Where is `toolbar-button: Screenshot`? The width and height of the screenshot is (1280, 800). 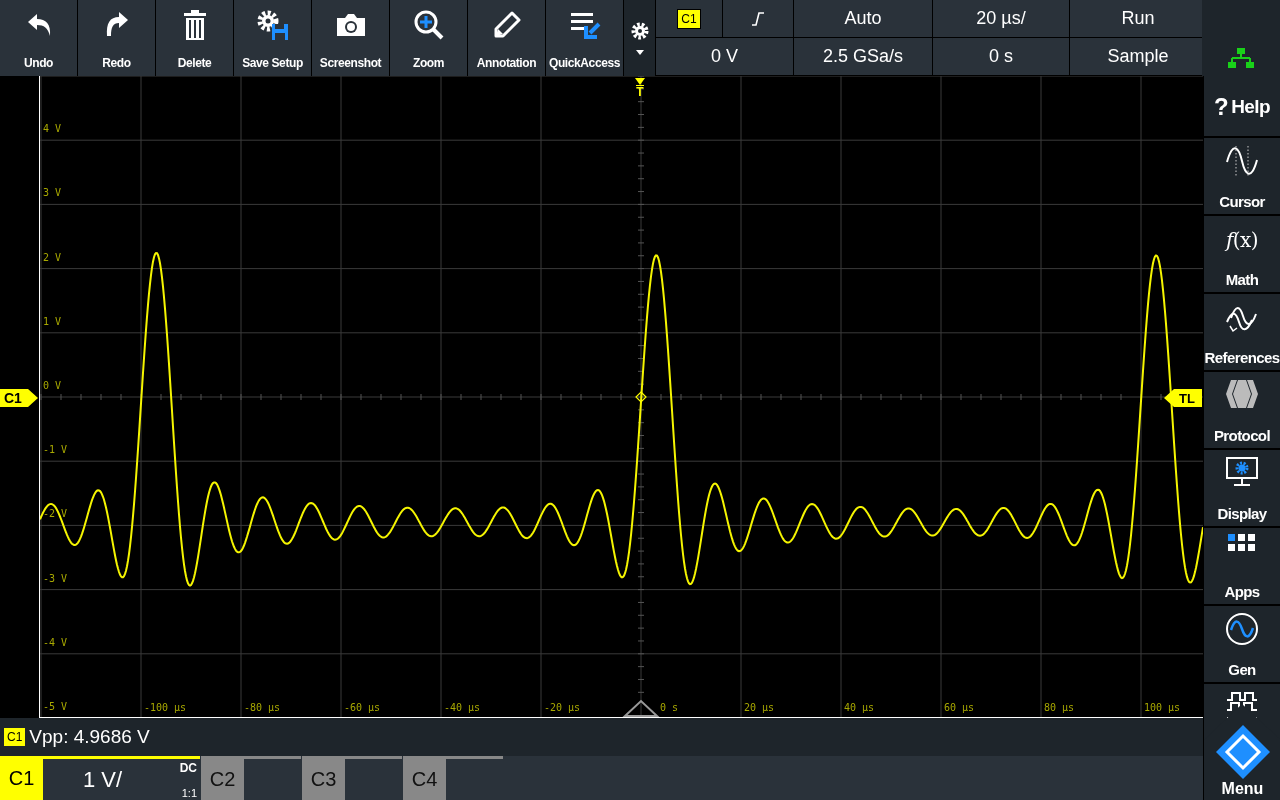 toolbar-button: Screenshot is located at coordinates (350, 38).